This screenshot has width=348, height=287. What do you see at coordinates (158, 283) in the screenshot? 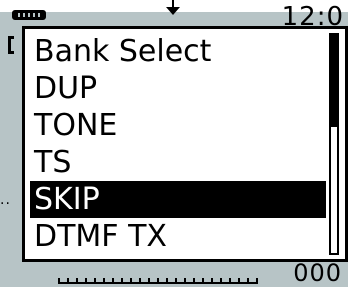
I see `signal-meter-baseline` at bounding box center [158, 283].